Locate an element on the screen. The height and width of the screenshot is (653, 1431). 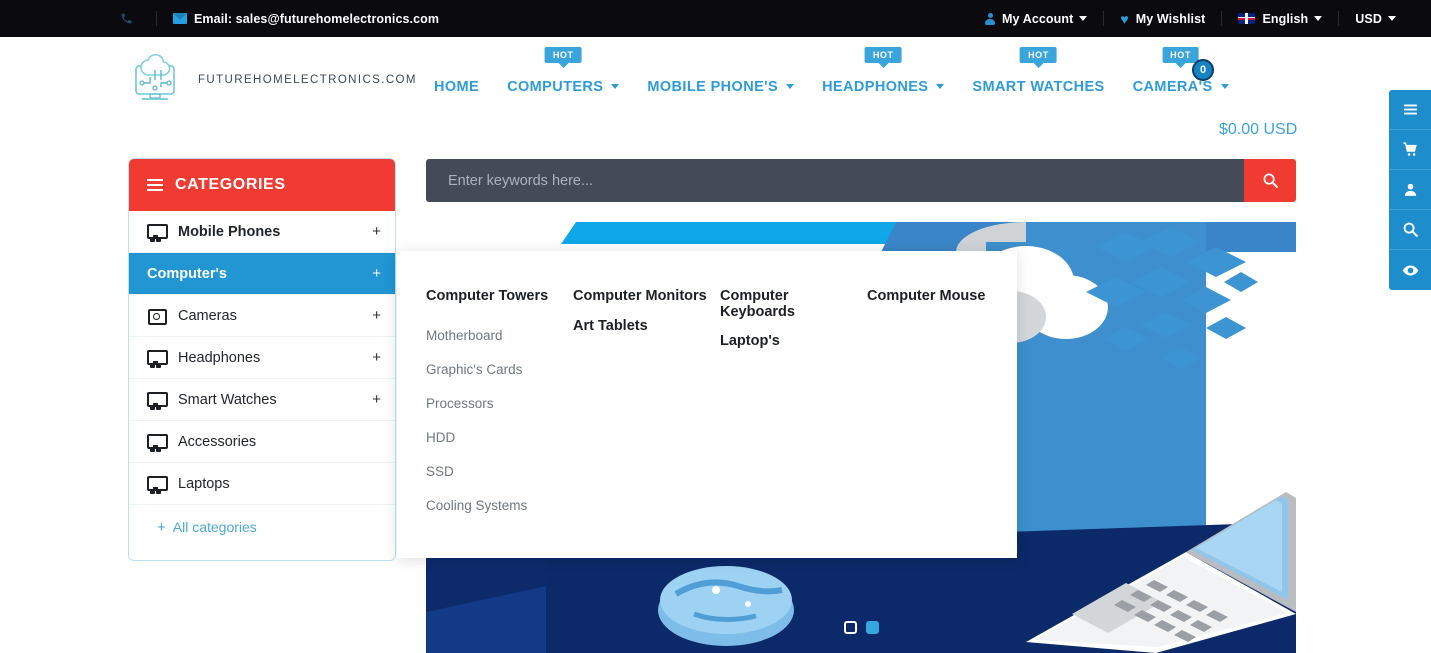
rail-recently-viewed-button is located at coordinates (1410, 270).